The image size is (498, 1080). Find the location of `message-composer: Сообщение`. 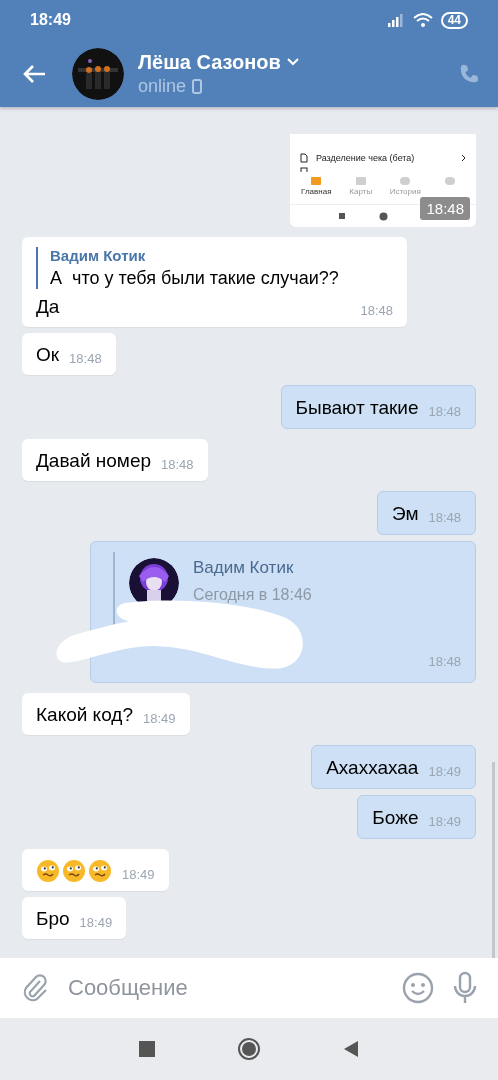

message-composer: Сообщение is located at coordinates (249, 988).